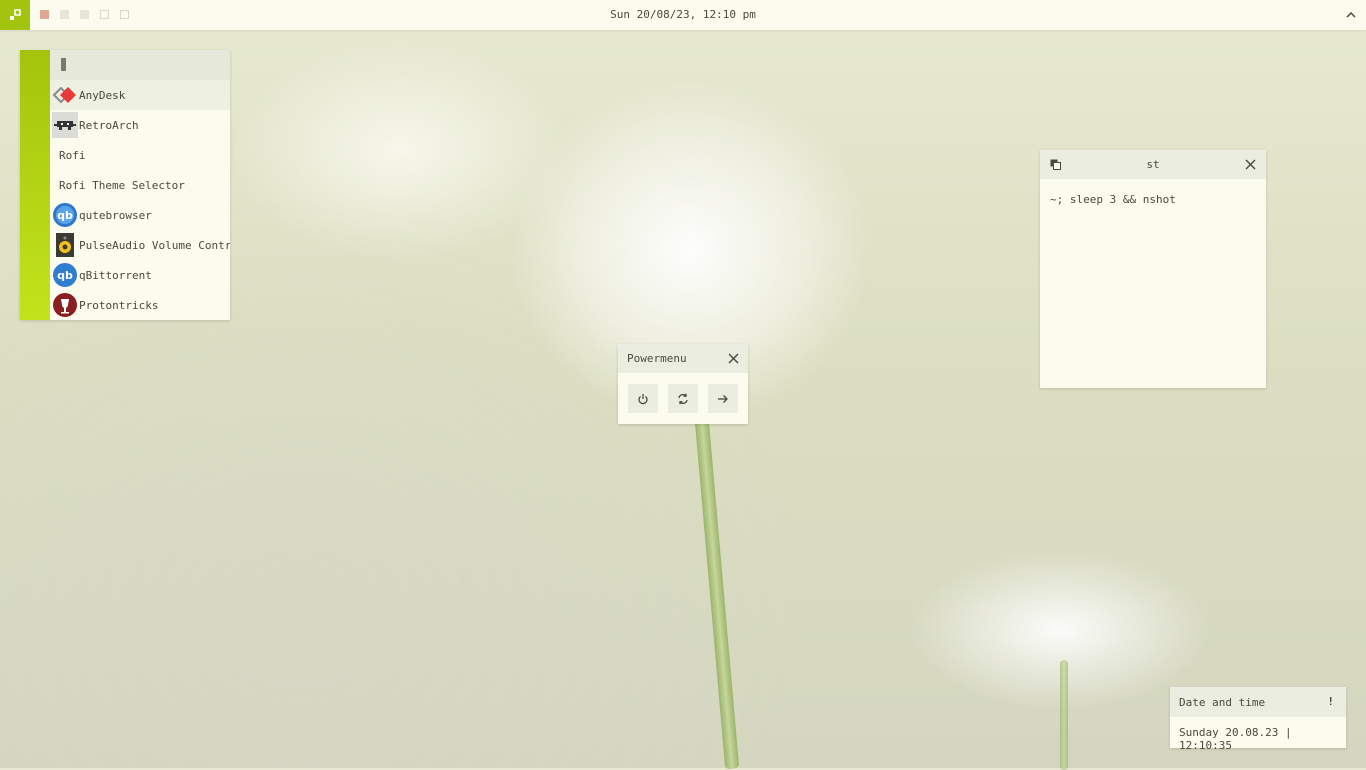 This screenshot has width=1366, height=770. I want to click on launcher-item-pulseaudio: PulseAudio Volume Control, so click(140, 245).